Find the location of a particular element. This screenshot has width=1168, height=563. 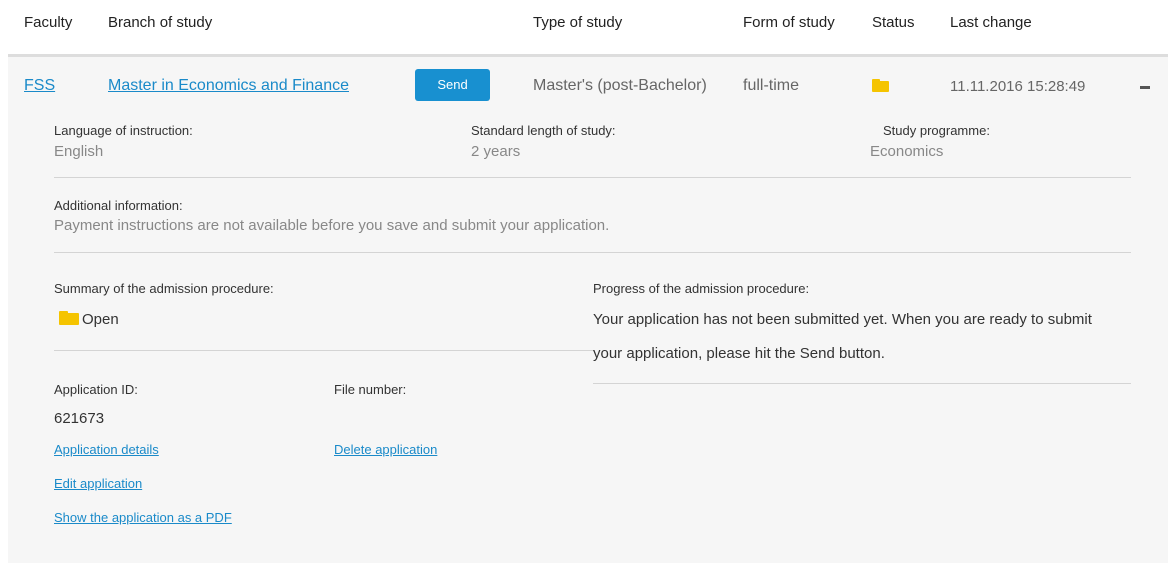

length-label: Standard length of study: is located at coordinates (543, 130).